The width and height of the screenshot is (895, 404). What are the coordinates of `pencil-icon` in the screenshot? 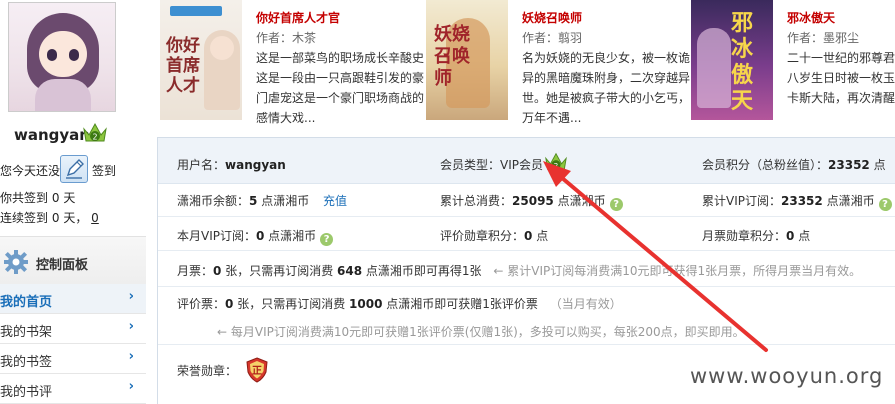 It's located at (75, 169).